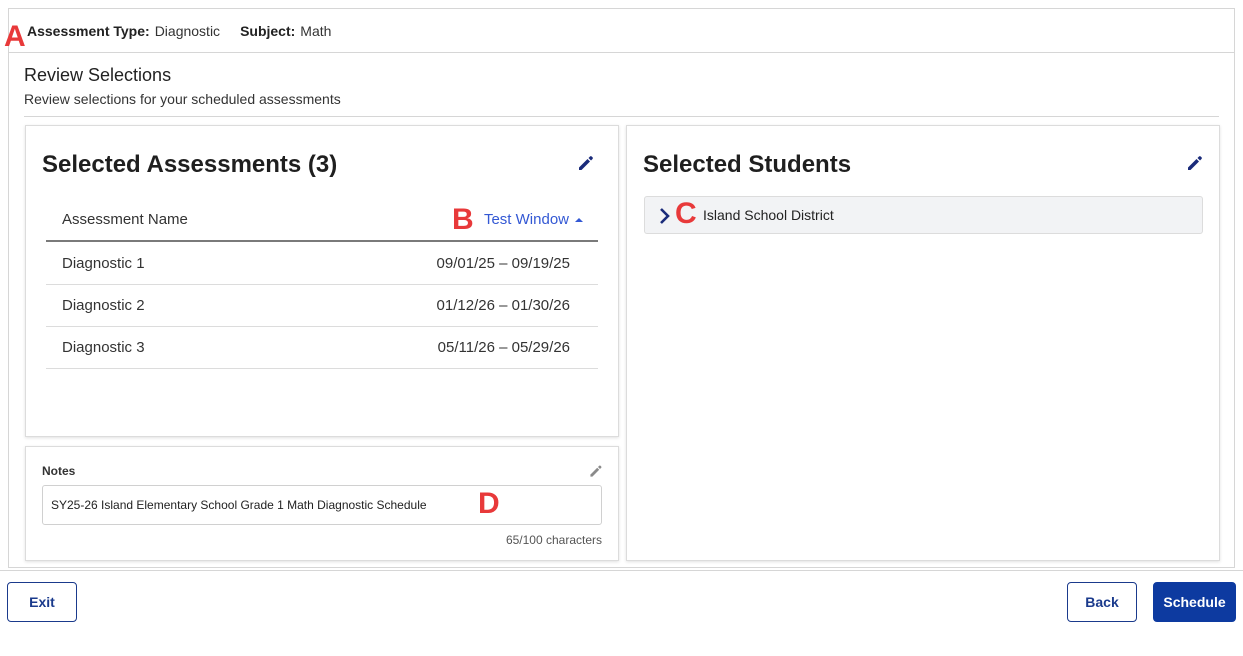 The height and width of the screenshot is (656, 1243). Describe the element at coordinates (686, 213) in the screenshot. I see `annotation-marker-c: C` at that location.